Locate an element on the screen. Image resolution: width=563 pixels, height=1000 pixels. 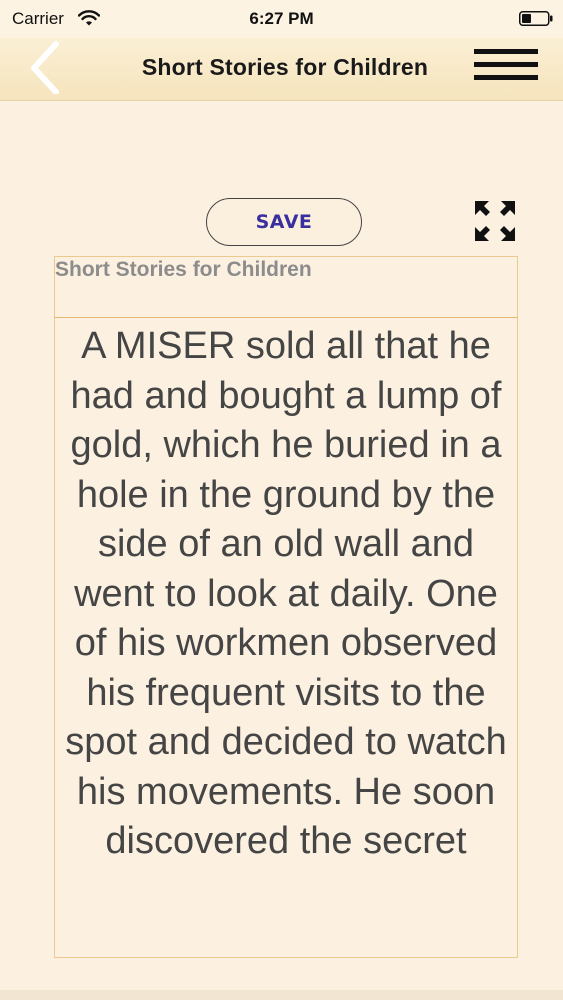
expand-arrows-icon is located at coordinates (495, 221).